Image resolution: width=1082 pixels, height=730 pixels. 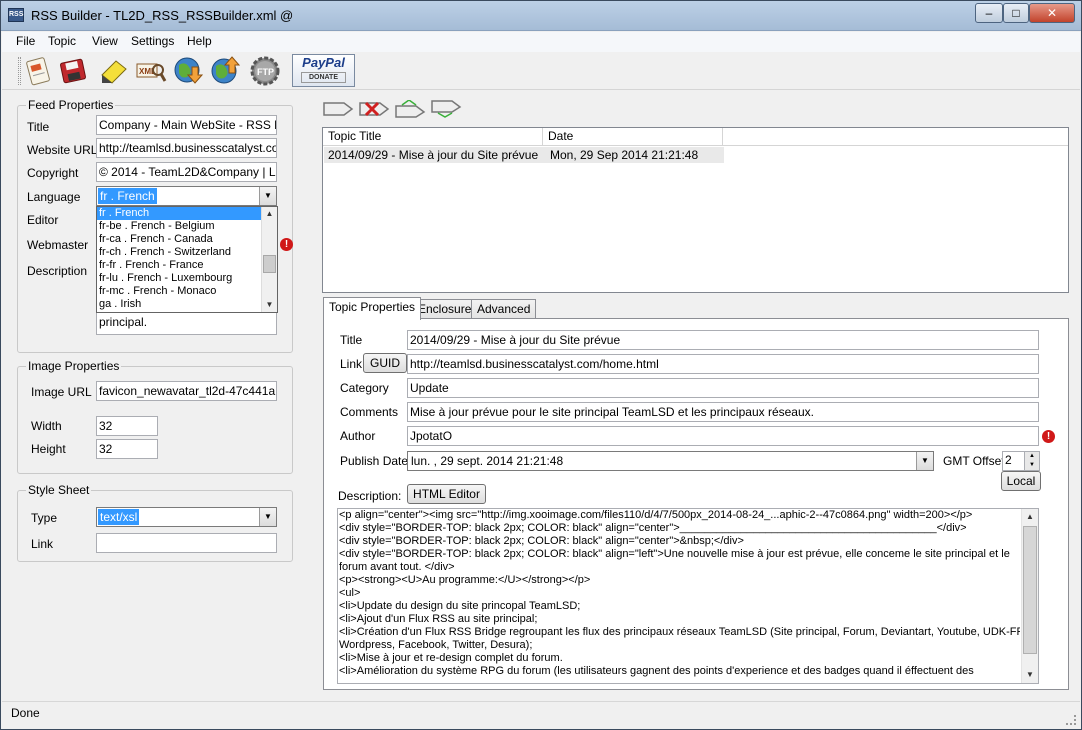 I want to click on category-field: Update, so click(x=723, y=388).